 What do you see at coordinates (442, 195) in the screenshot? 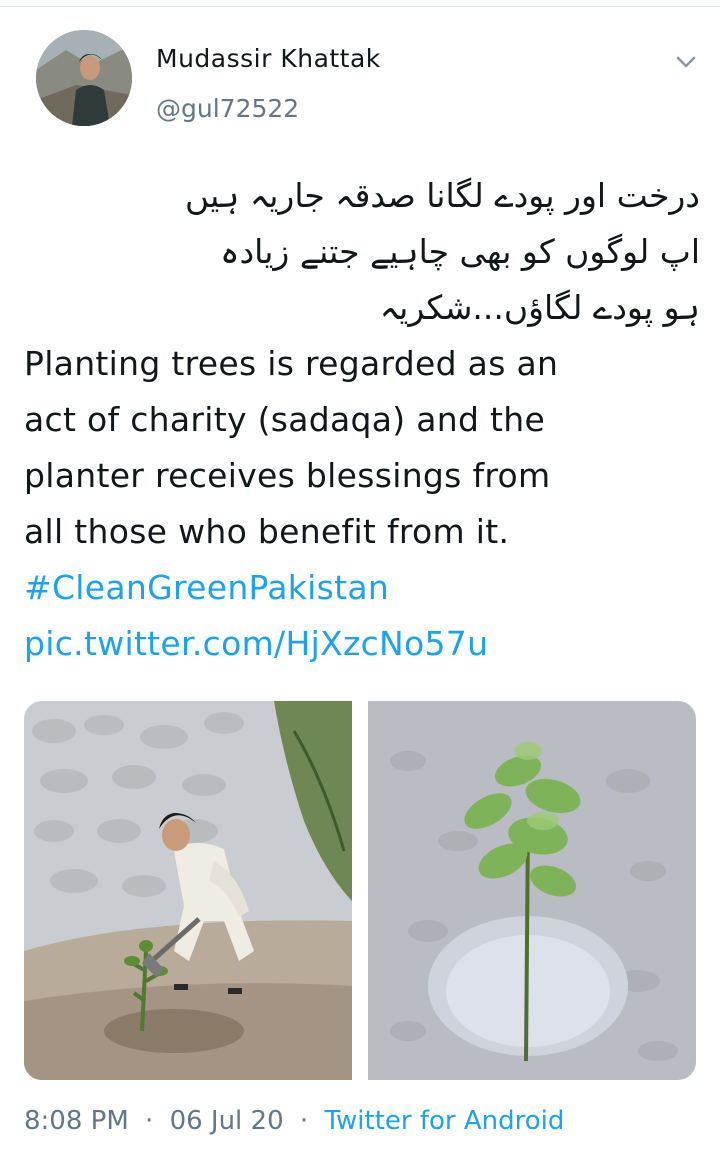
I see `urdu-line: درخت اور پودے لگانا صدقہ جاریہ ہیں` at bounding box center [442, 195].